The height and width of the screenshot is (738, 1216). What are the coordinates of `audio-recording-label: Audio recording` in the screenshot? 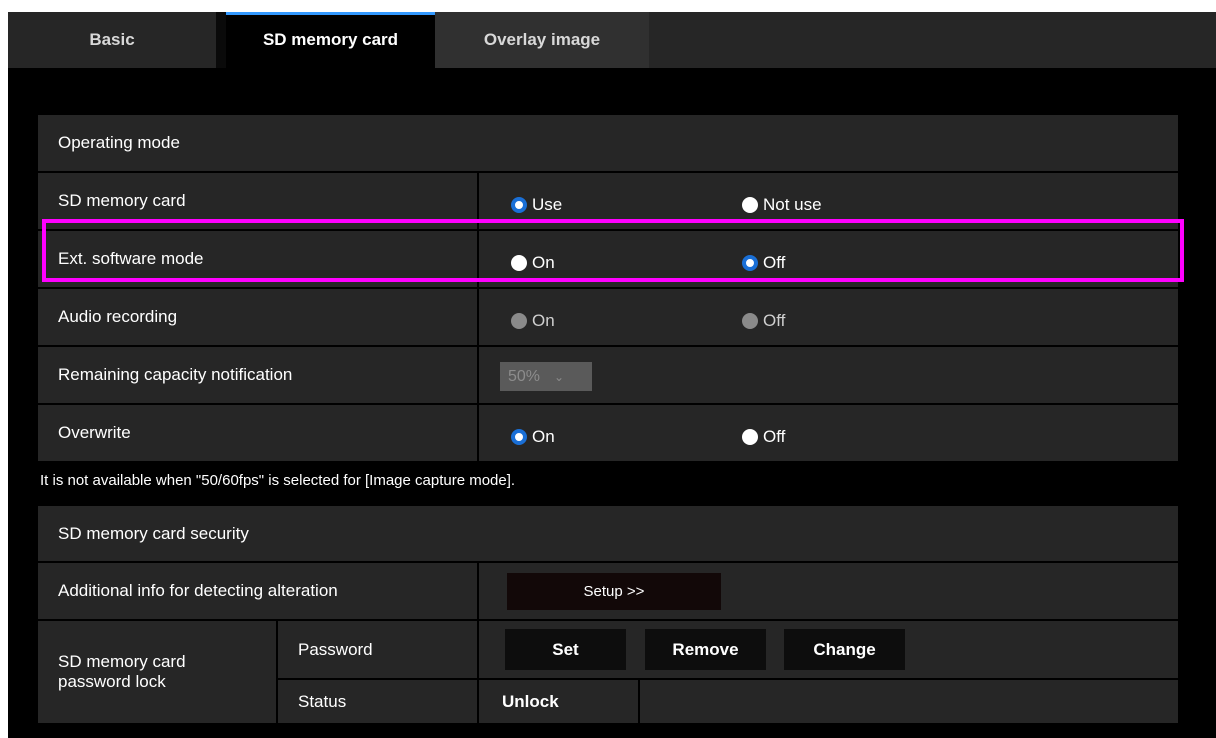 It's located at (257, 317).